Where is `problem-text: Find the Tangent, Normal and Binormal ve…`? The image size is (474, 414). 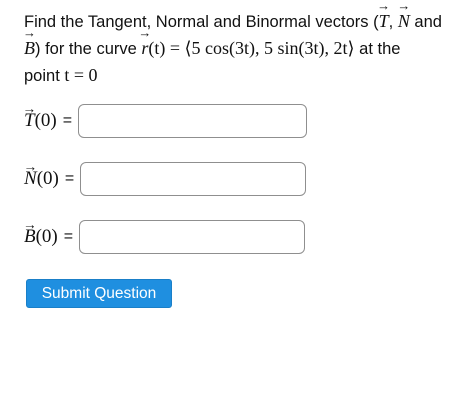
problem-text: Find the Tangent, Normal and Binormal ve… is located at coordinates (201, 22).